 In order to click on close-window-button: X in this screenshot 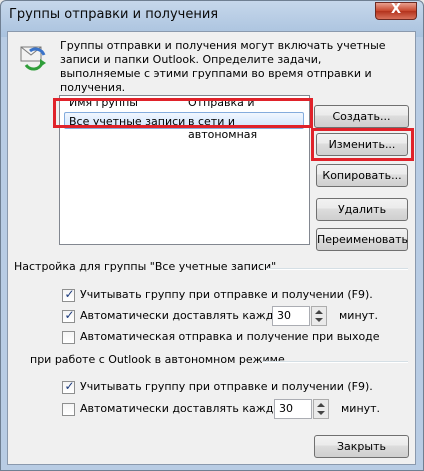, I will do `click(396, 11)`.